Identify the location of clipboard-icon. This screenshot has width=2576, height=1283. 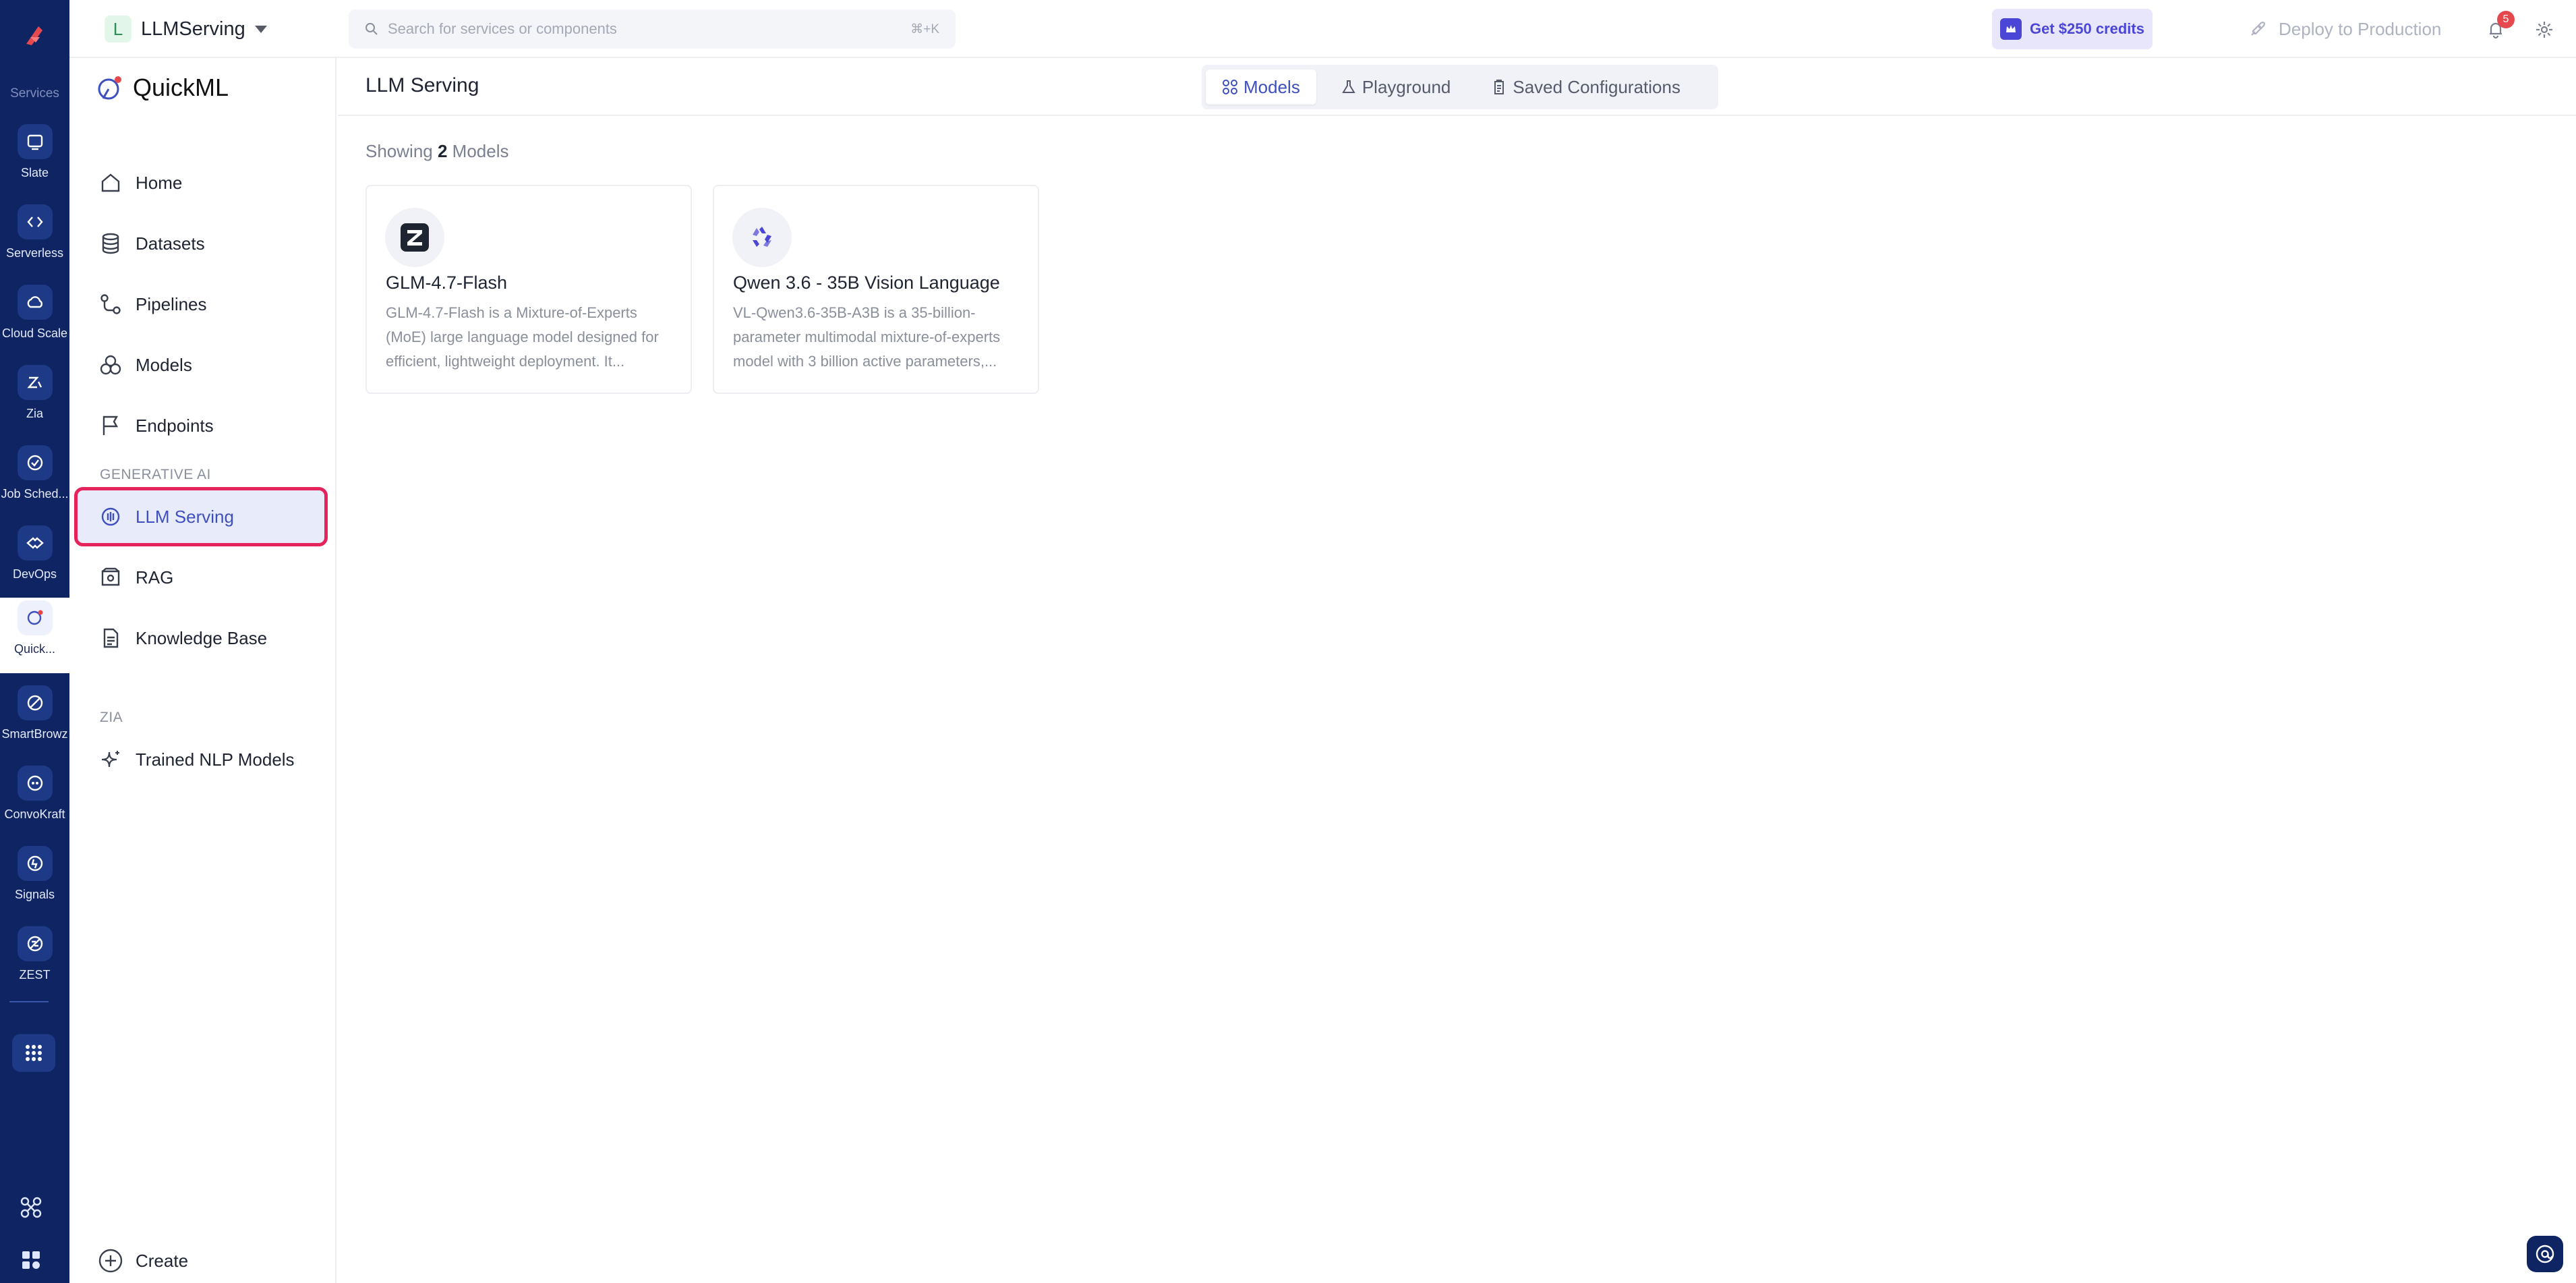
(1499, 87).